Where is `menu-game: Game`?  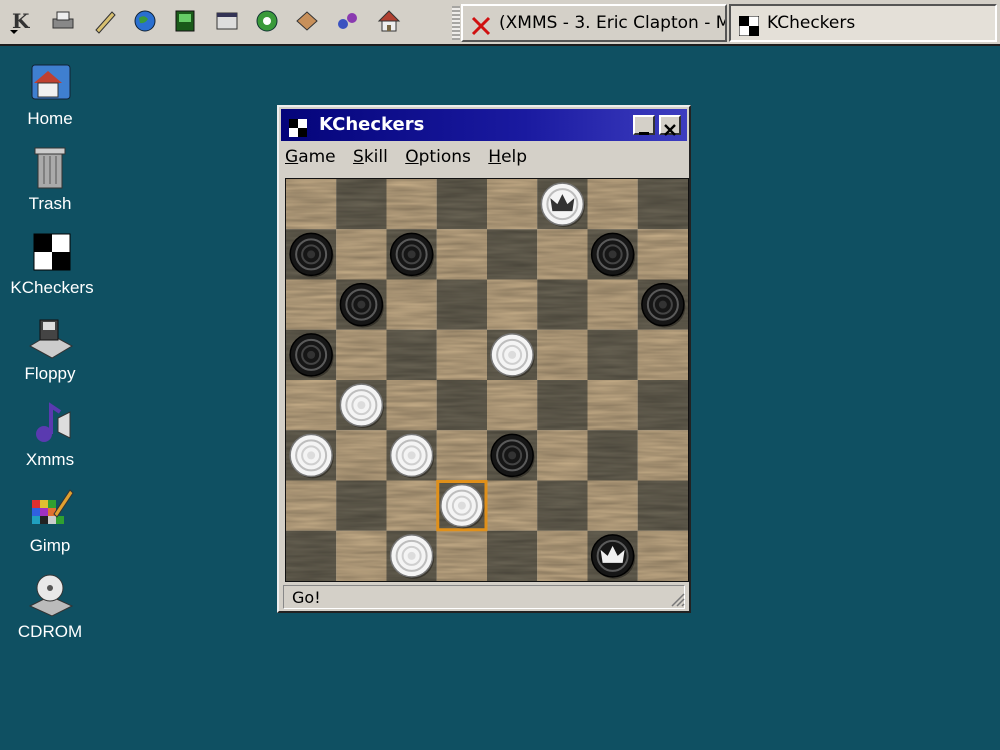 menu-game: Game is located at coordinates (310, 157).